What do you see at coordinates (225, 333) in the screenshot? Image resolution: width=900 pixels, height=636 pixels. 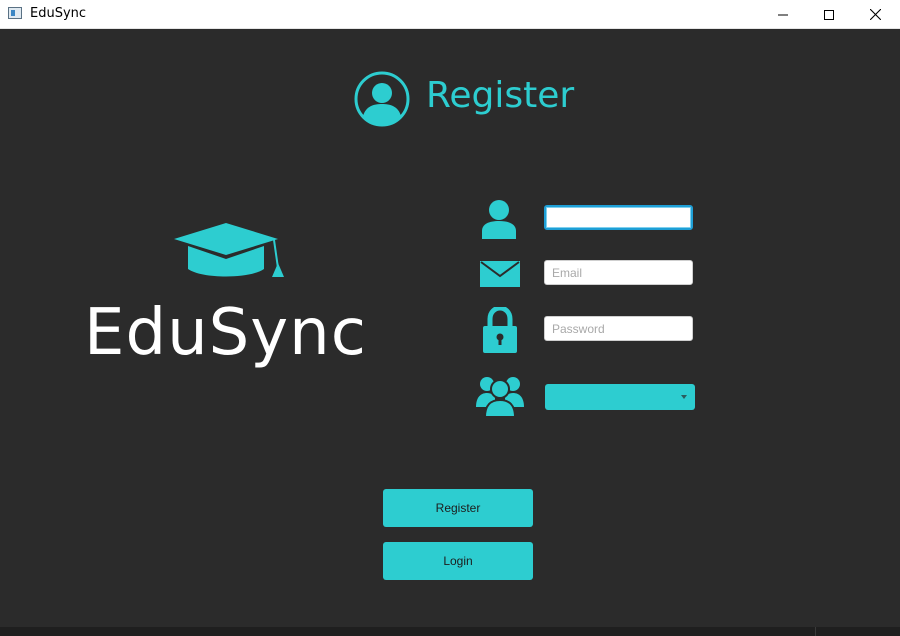 I see `brand-logo-text: EduSync` at bounding box center [225, 333].